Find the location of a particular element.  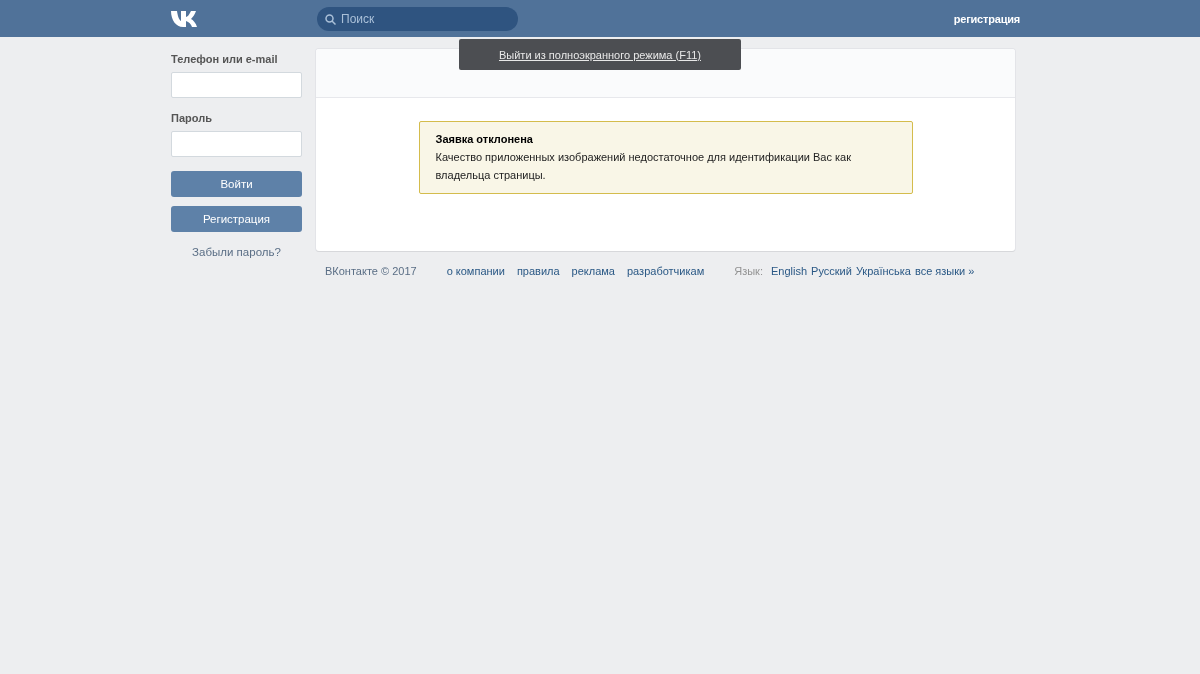

search-icon is located at coordinates (330, 19).